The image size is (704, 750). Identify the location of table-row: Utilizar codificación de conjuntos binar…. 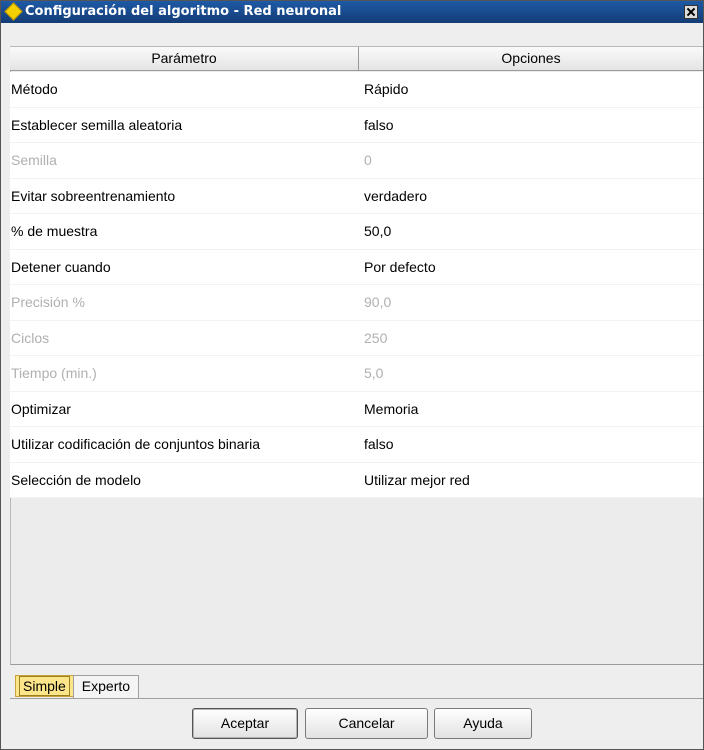
(356, 445).